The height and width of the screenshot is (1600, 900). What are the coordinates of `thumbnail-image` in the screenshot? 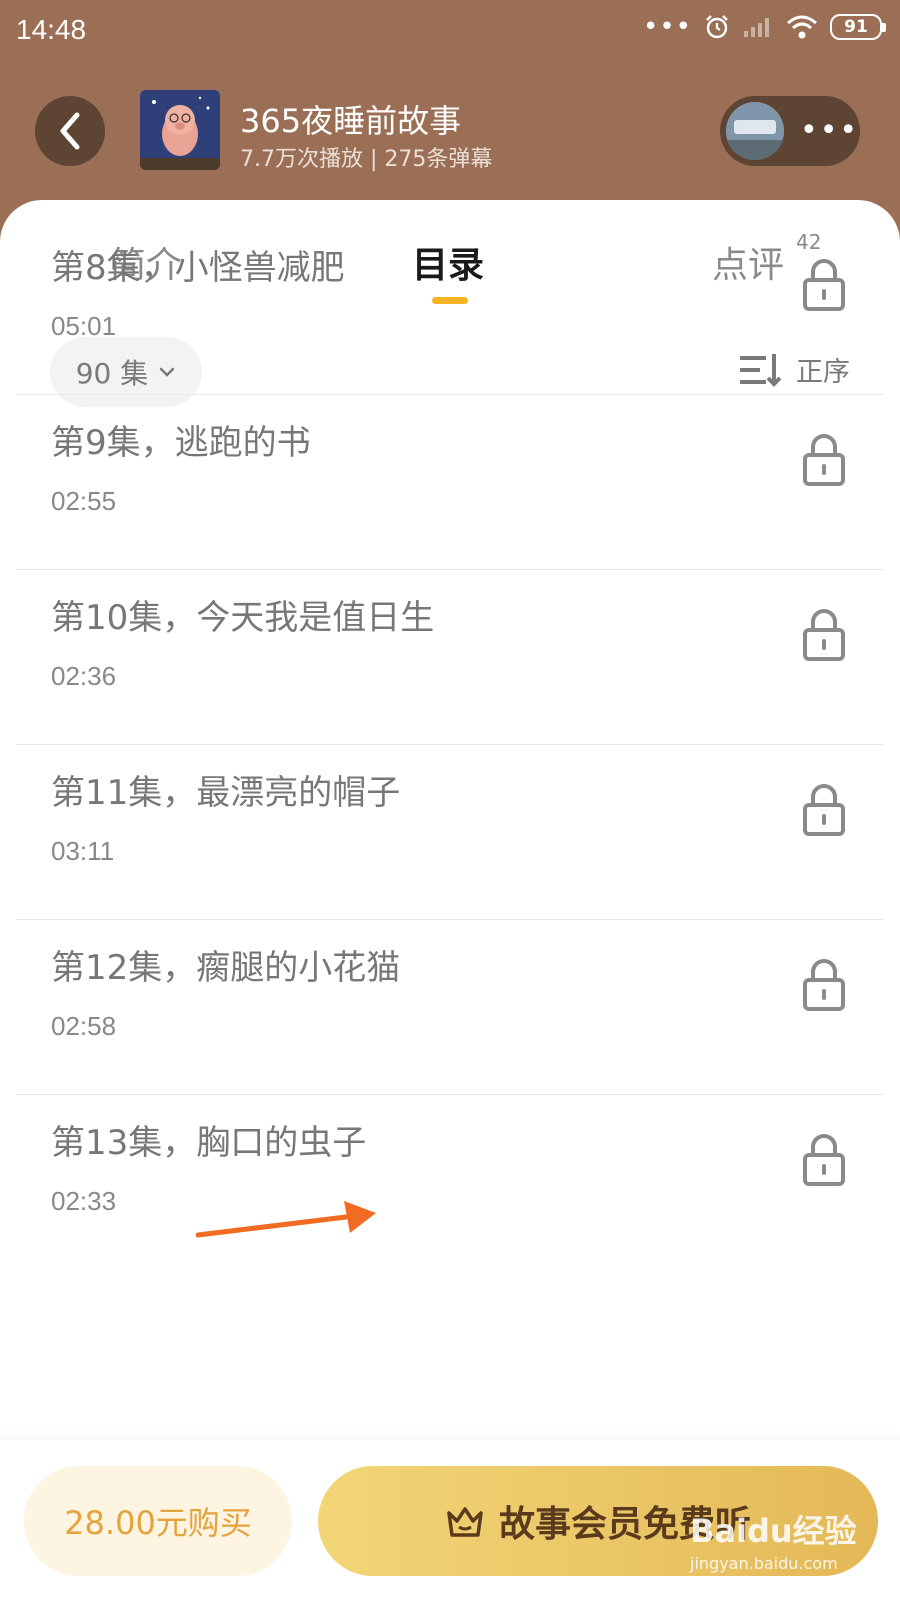 It's located at (755, 131).